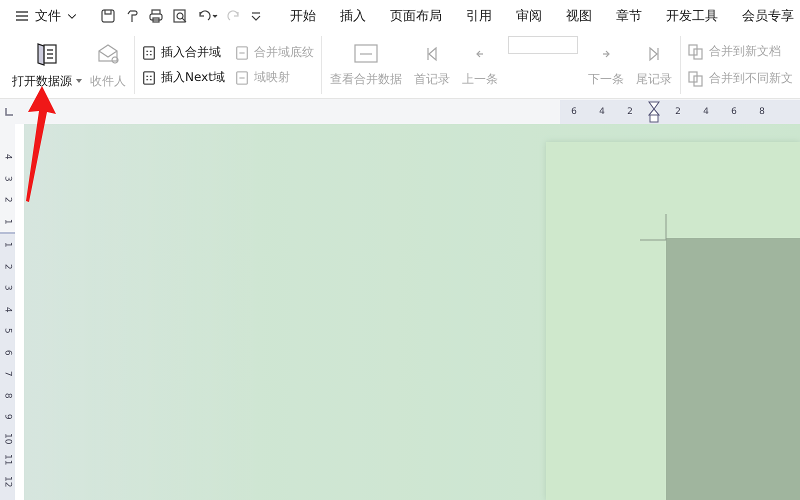 This screenshot has width=800, height=500. I want to click on ribbon-tab: 视图, so click(579, 16).